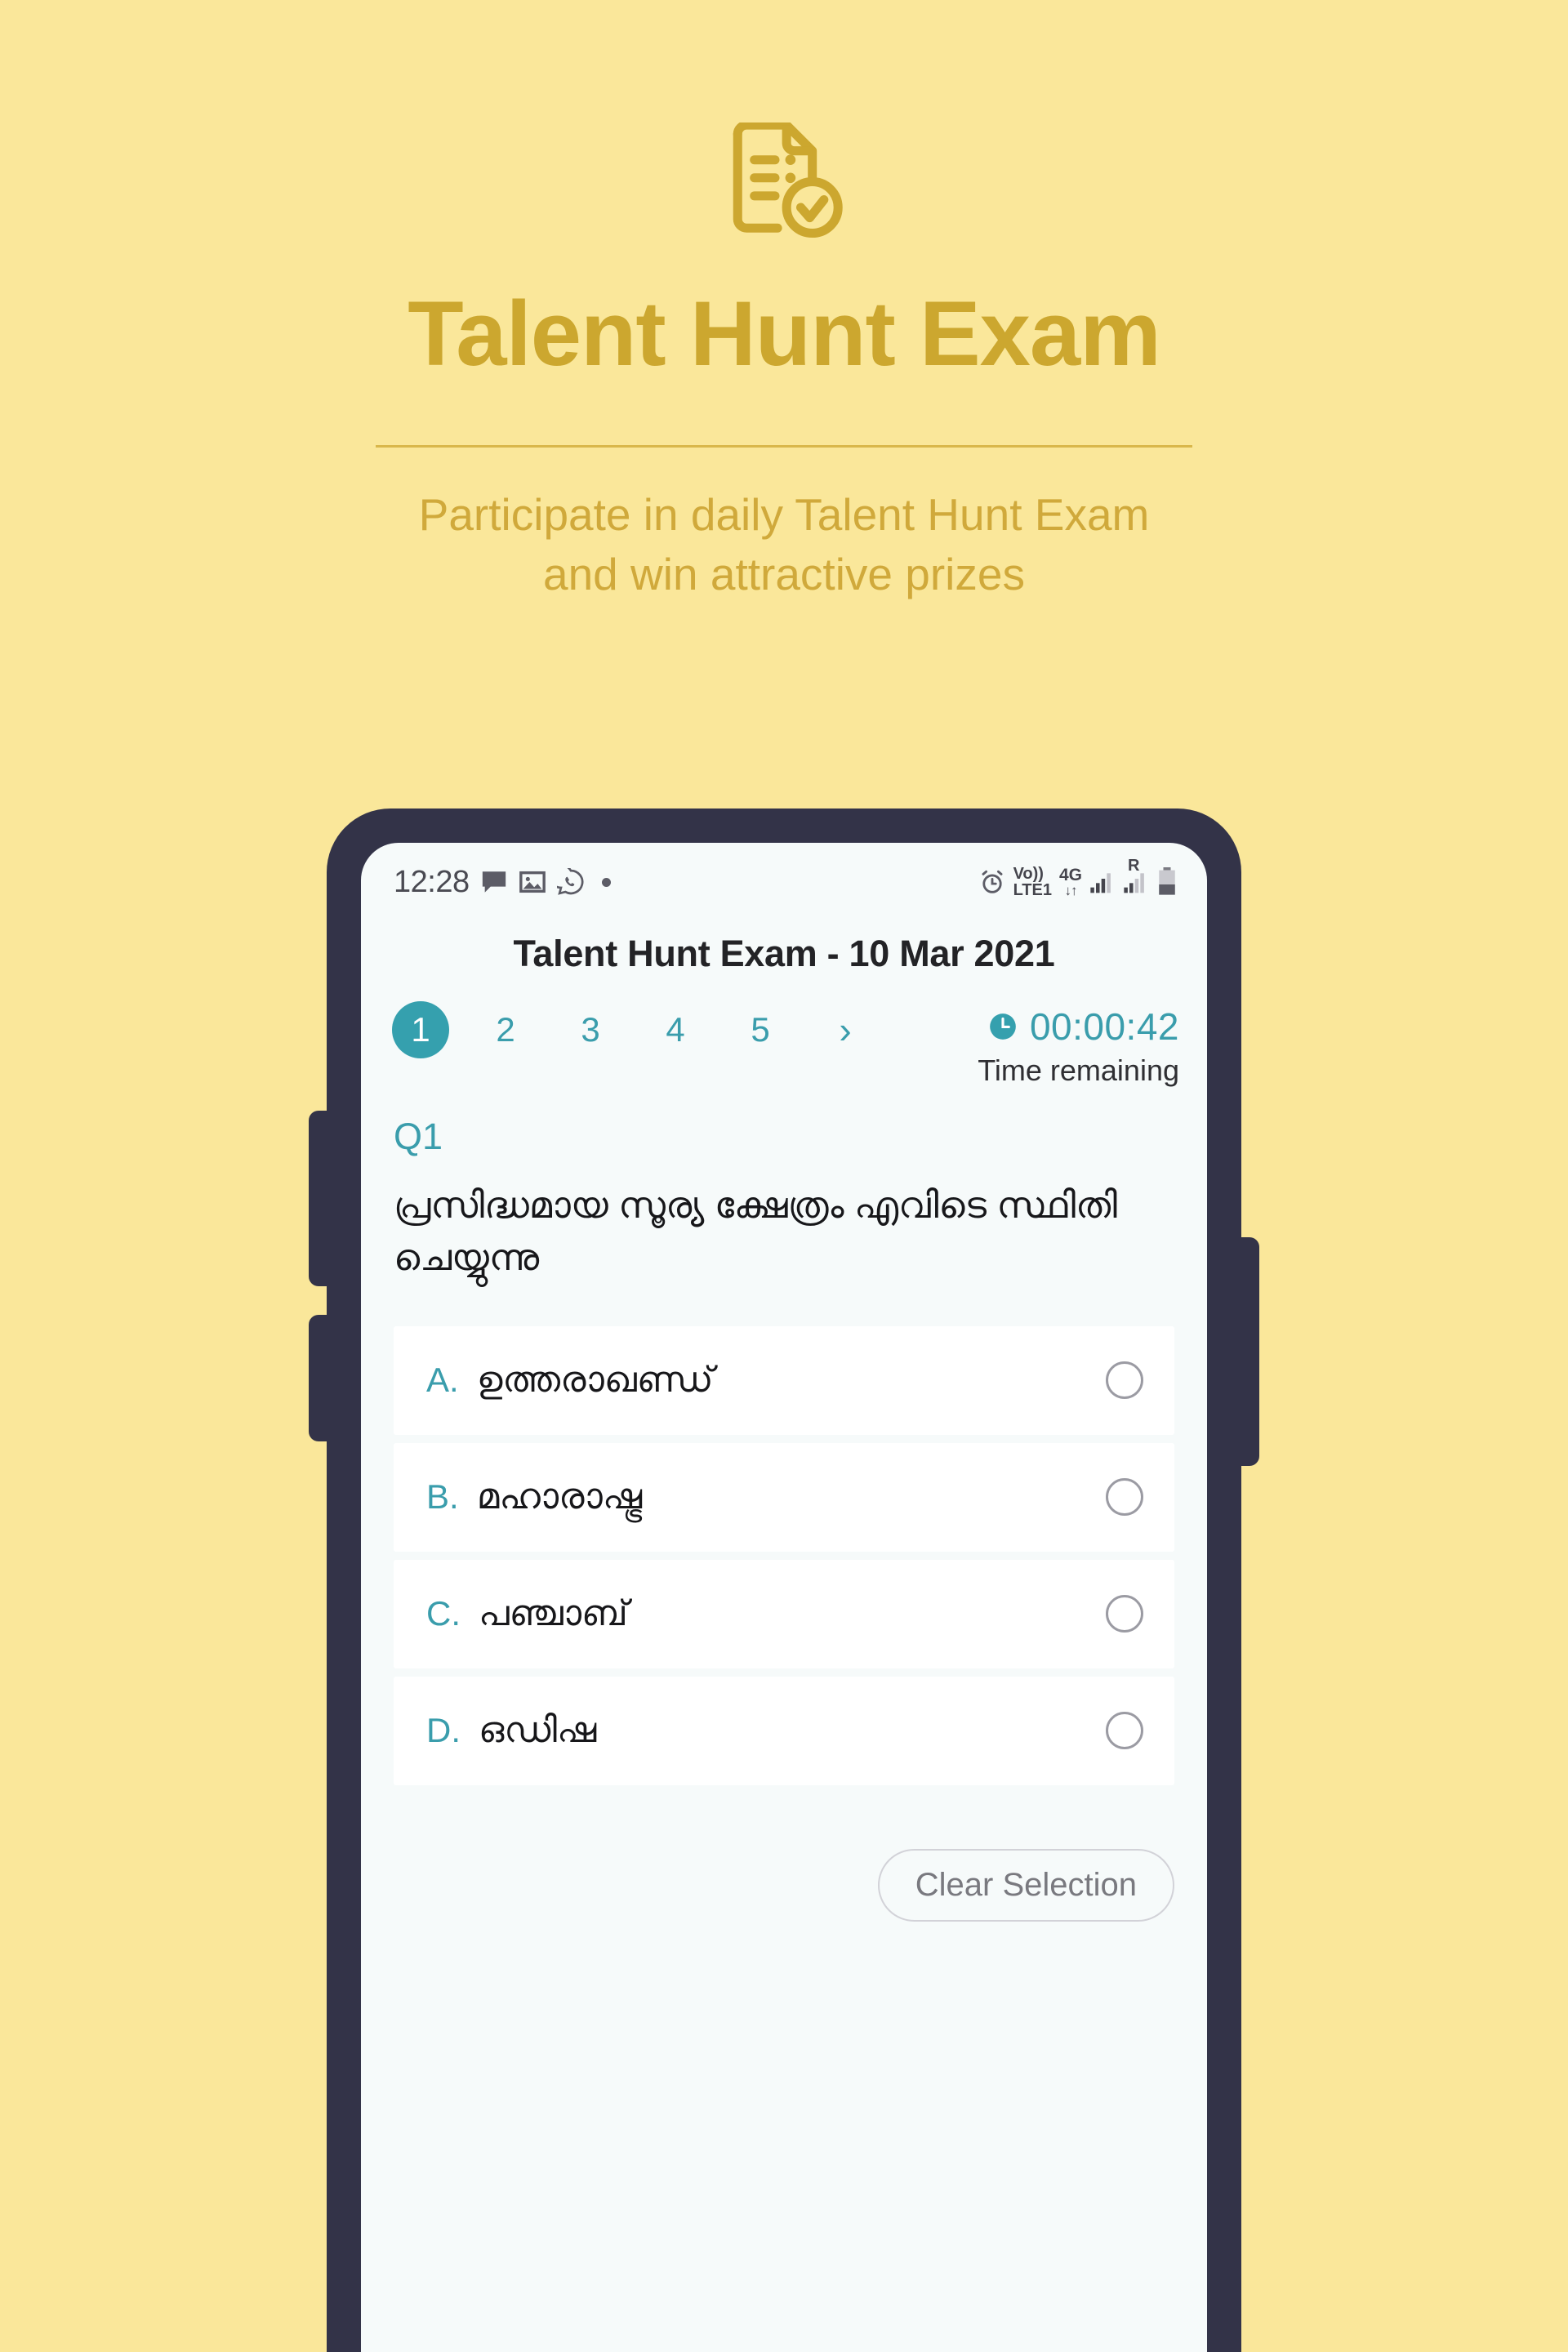  What do you see at coordinates (784, 573) in the screenshot?
I see `promo-subtitle-line-2: and win attractive prizes` at bounding box center [784, 573].